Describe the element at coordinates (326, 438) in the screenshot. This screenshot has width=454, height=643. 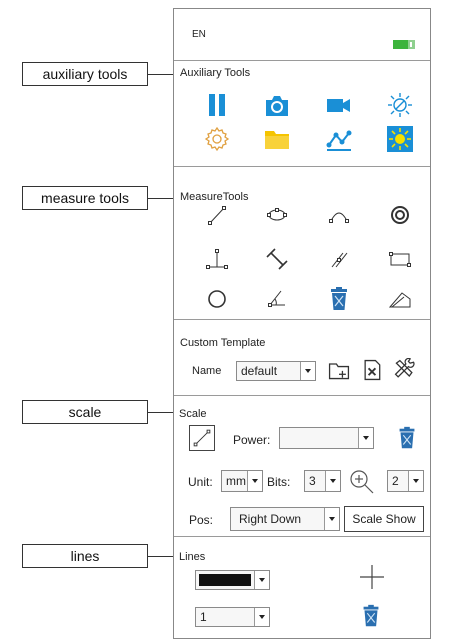
I see `power-select` at that location.